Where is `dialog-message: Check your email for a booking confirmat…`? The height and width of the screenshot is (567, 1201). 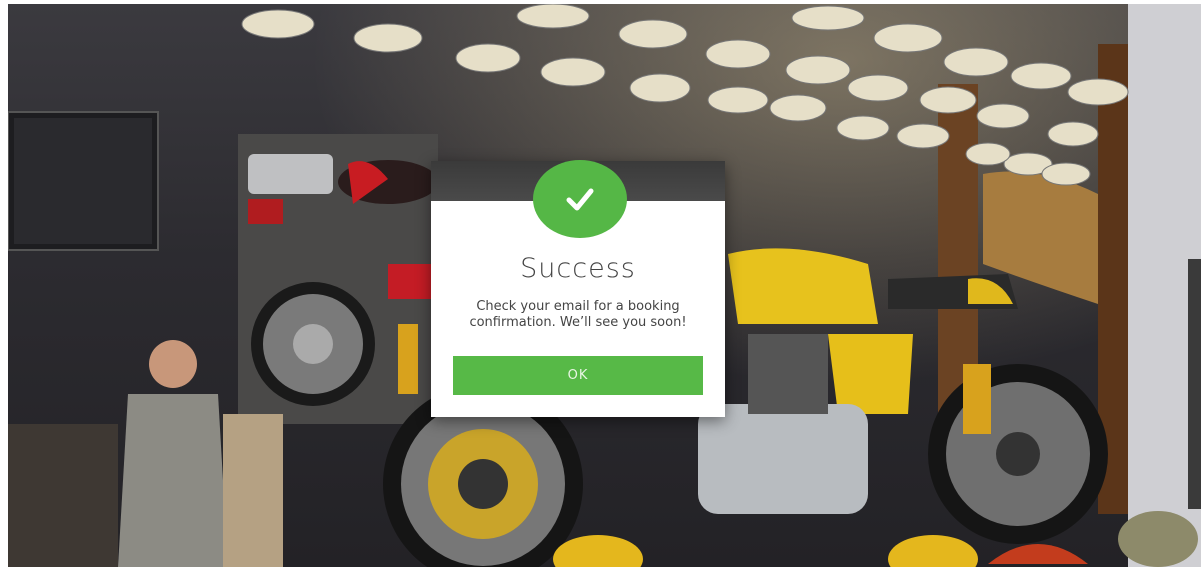 dialog-message: Check your email for a booking confirmat… is located at coordinates (578, 314).